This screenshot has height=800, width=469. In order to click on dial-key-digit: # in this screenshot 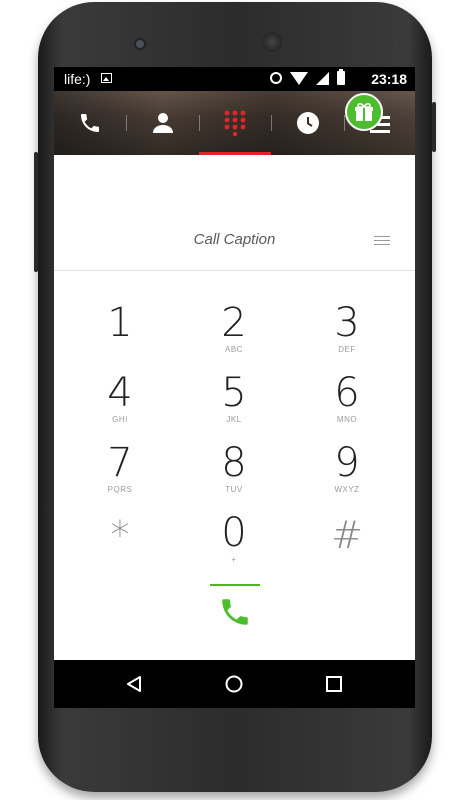, I will do `click(347, 535)`.